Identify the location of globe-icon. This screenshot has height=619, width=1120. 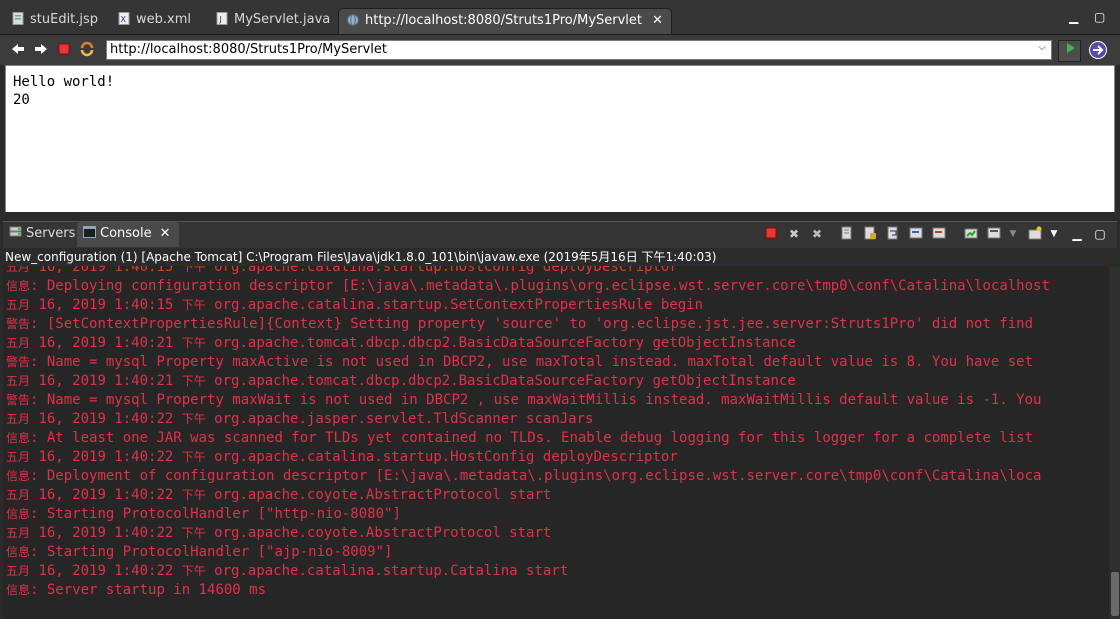
(353, 19).